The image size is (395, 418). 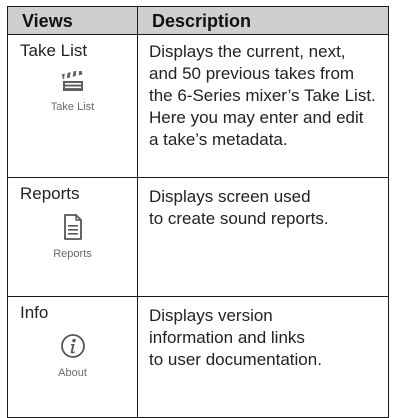 I want to click on icon-caption: About, so click(x=72, y=373).